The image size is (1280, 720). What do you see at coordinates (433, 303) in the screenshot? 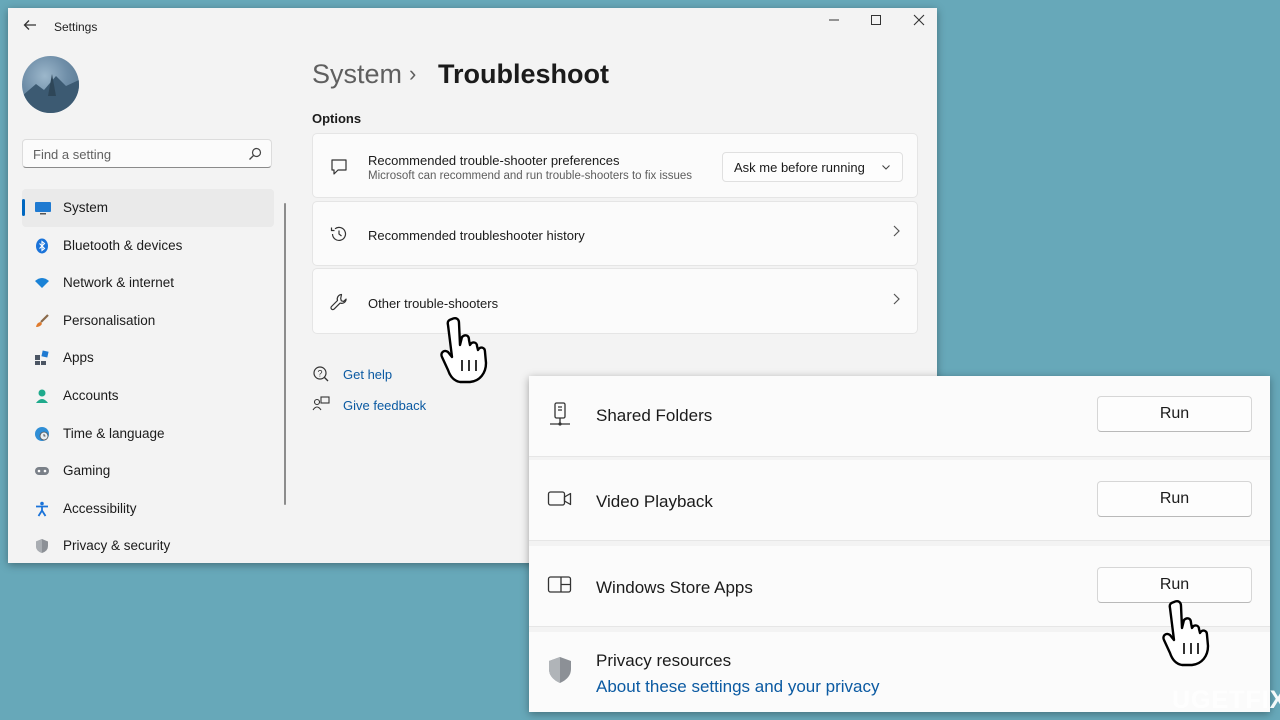
I see `card-title: Other trouble-shooters` at bounding box center [433, 303].